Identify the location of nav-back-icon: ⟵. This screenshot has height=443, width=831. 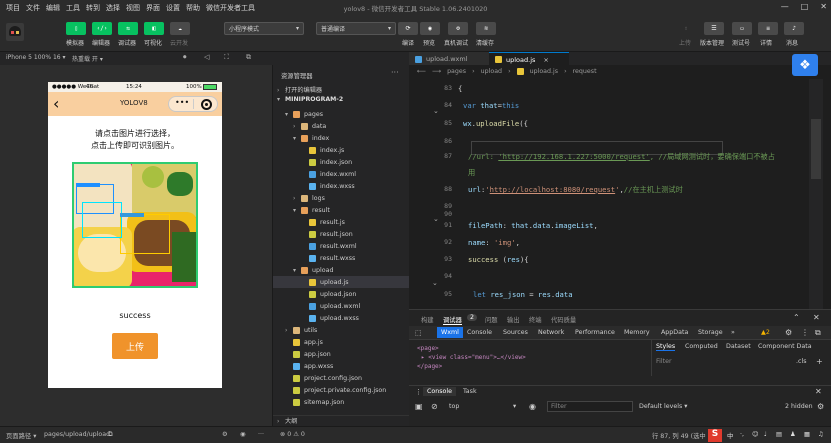
(421, 71).